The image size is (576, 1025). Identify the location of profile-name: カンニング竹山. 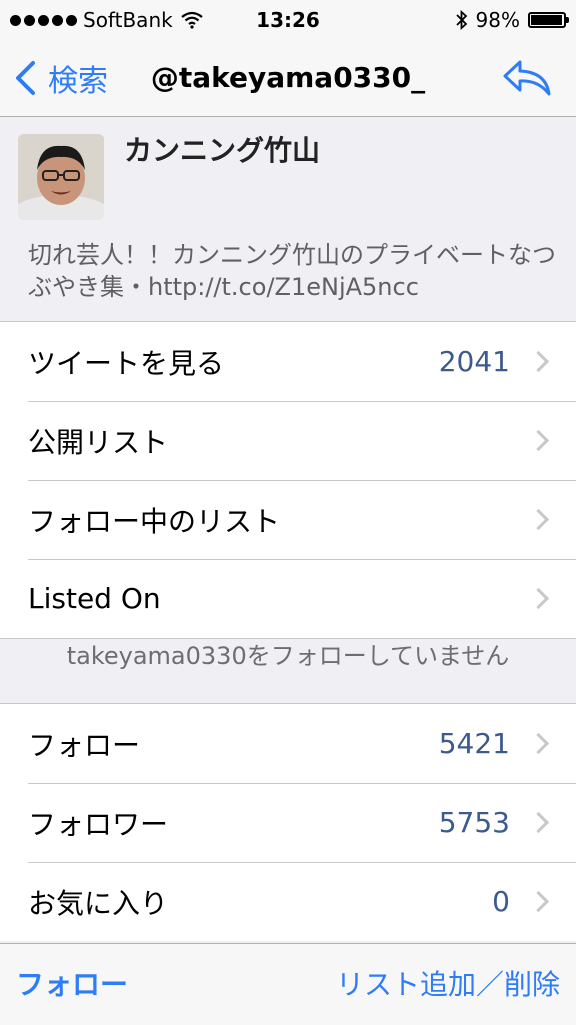
(222, 150).